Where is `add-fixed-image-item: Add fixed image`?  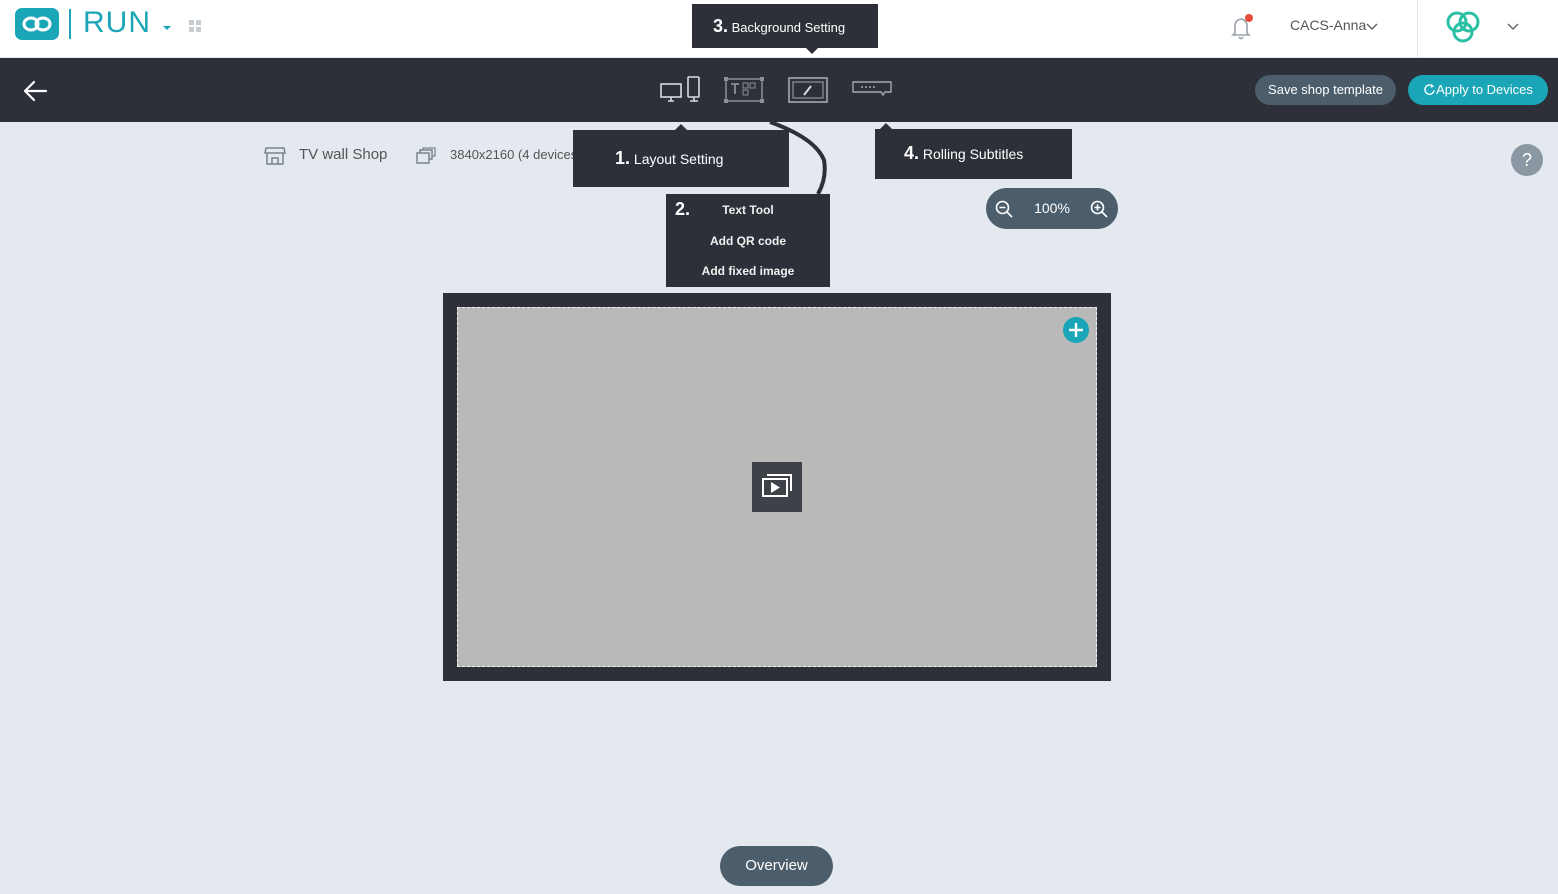
add-fixed-image-item: Add fixed image is located at coordinates (748, 271).